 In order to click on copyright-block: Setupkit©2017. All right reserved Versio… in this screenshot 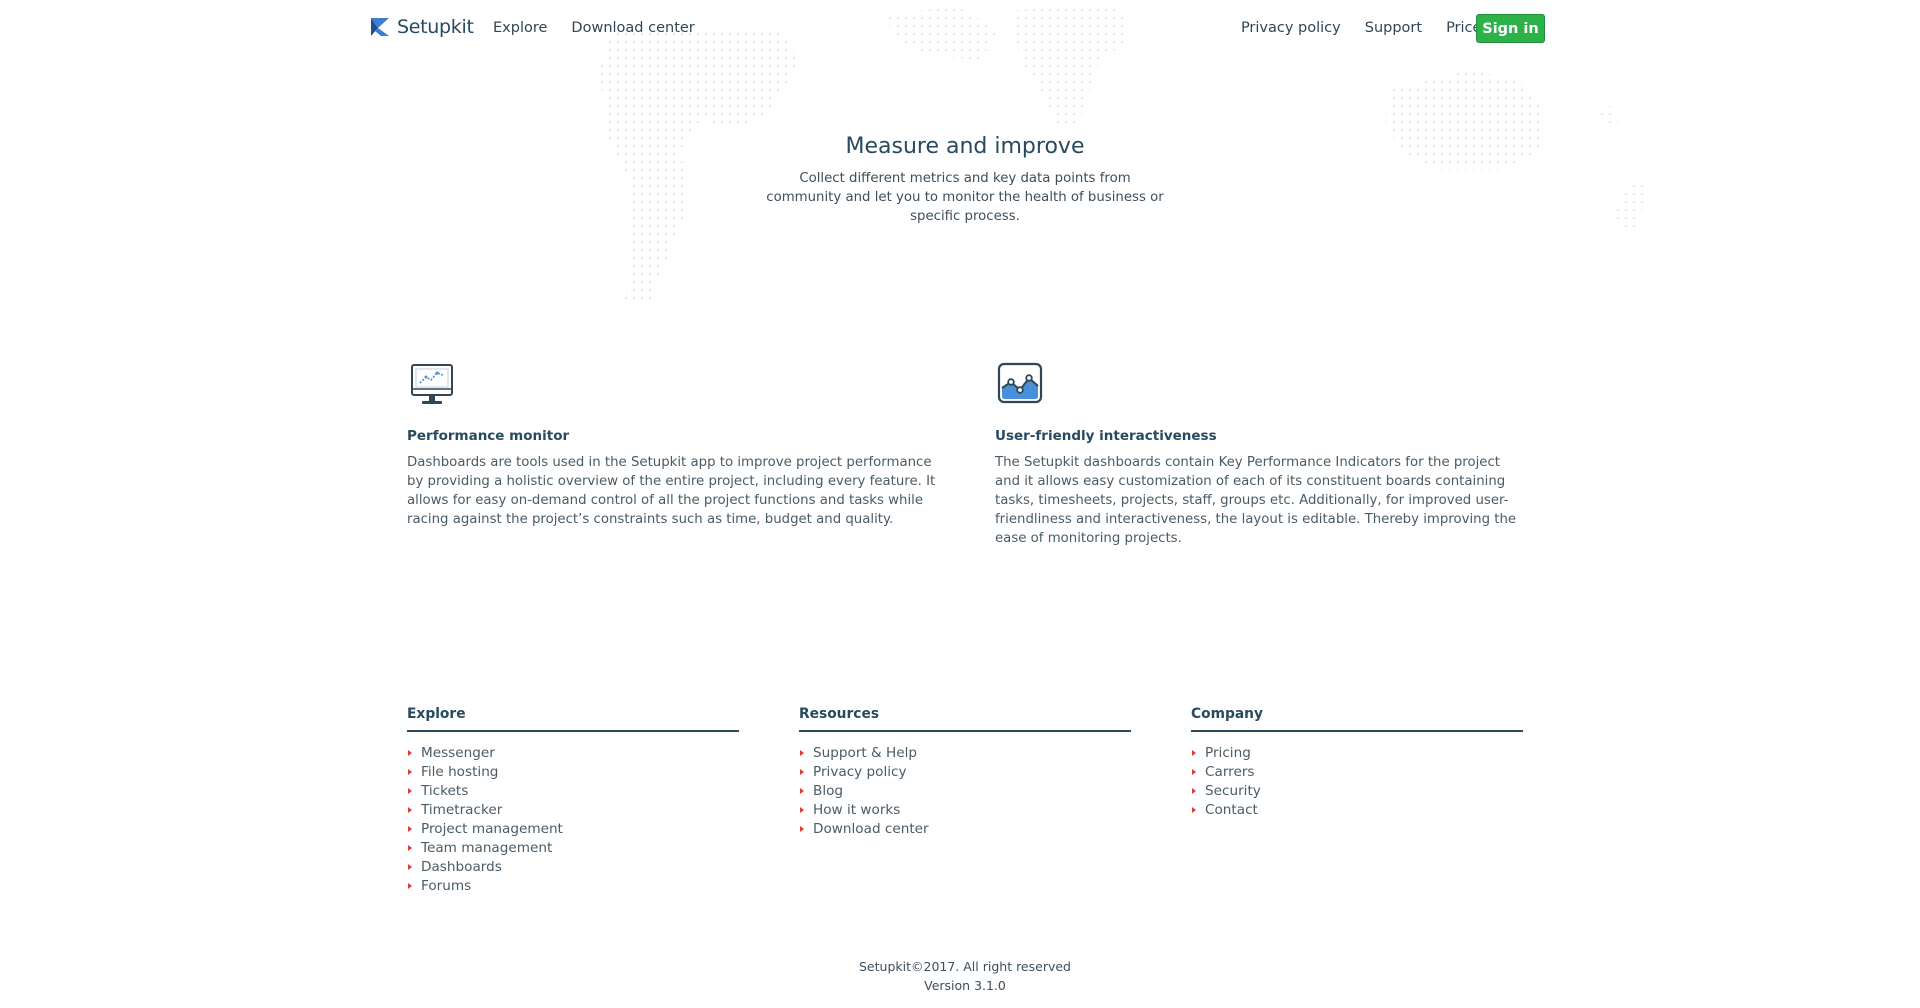, I will do `click(965, 976)`.